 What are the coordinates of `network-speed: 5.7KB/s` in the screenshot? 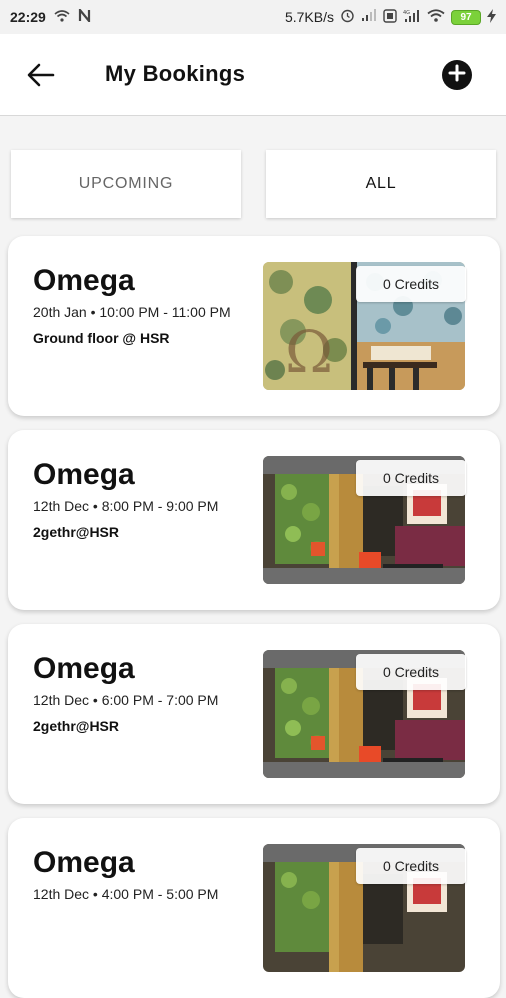 It's located at (309, 17).